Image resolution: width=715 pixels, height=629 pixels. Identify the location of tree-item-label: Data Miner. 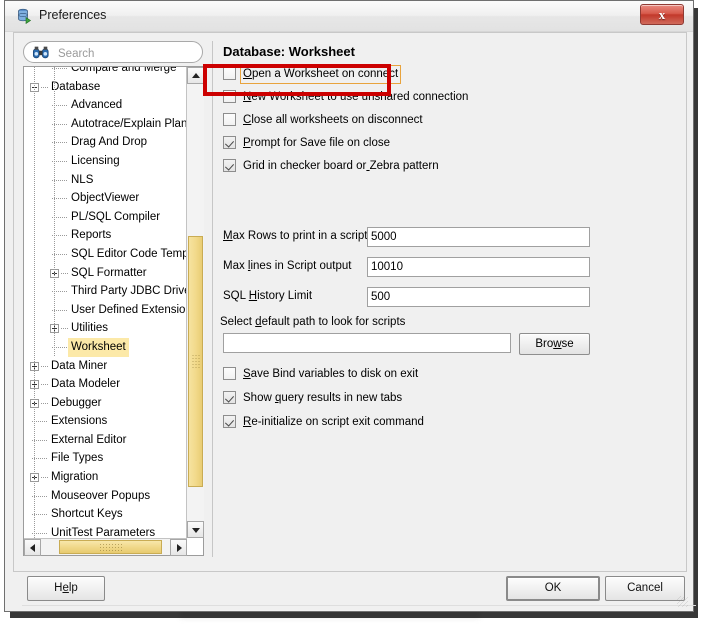
(79, 365).